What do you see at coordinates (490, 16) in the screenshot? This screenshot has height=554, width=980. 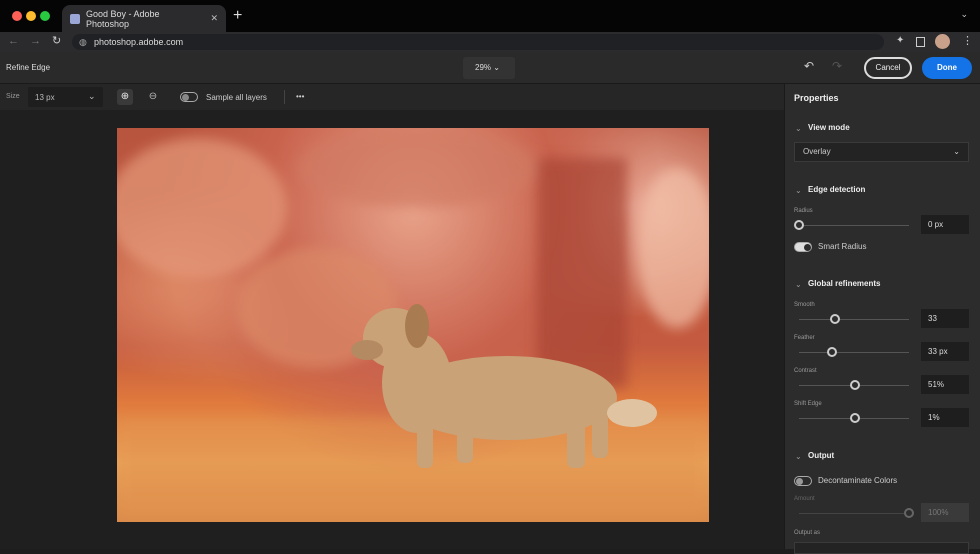 I see `browser-tab-bar: Good Boy - Adobe Photoshop ✕ + ⌄` at bounding box center [490, 16].